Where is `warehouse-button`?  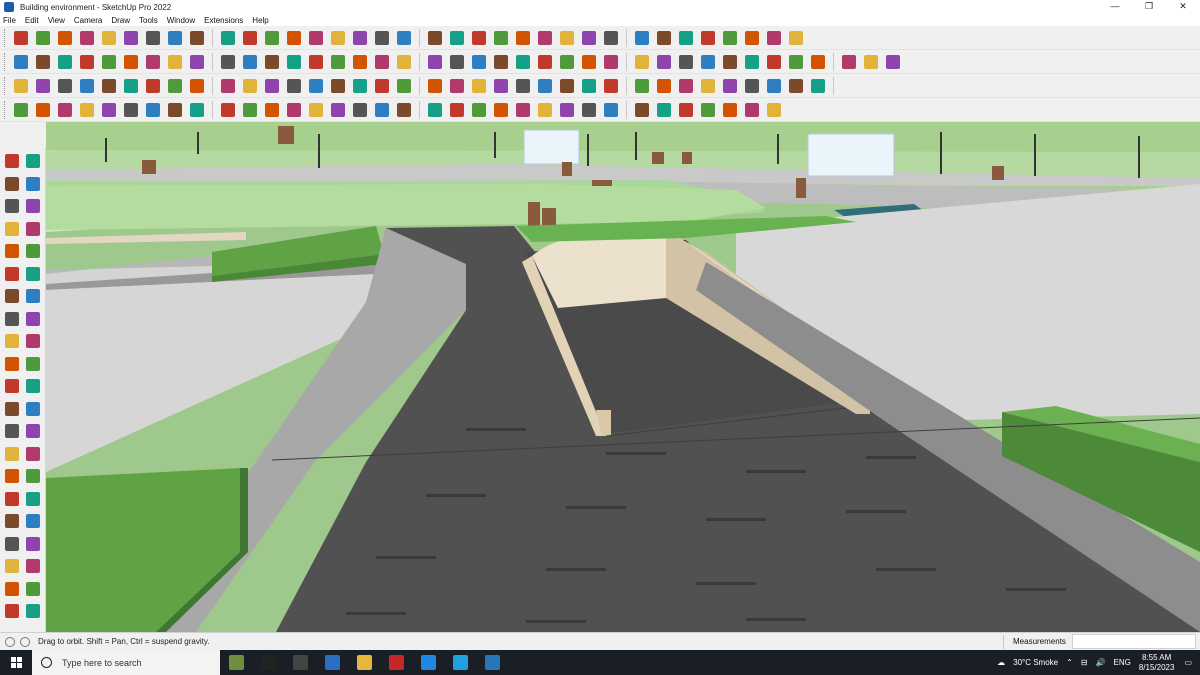 warehouse-button is located at coordinates (227, 62).